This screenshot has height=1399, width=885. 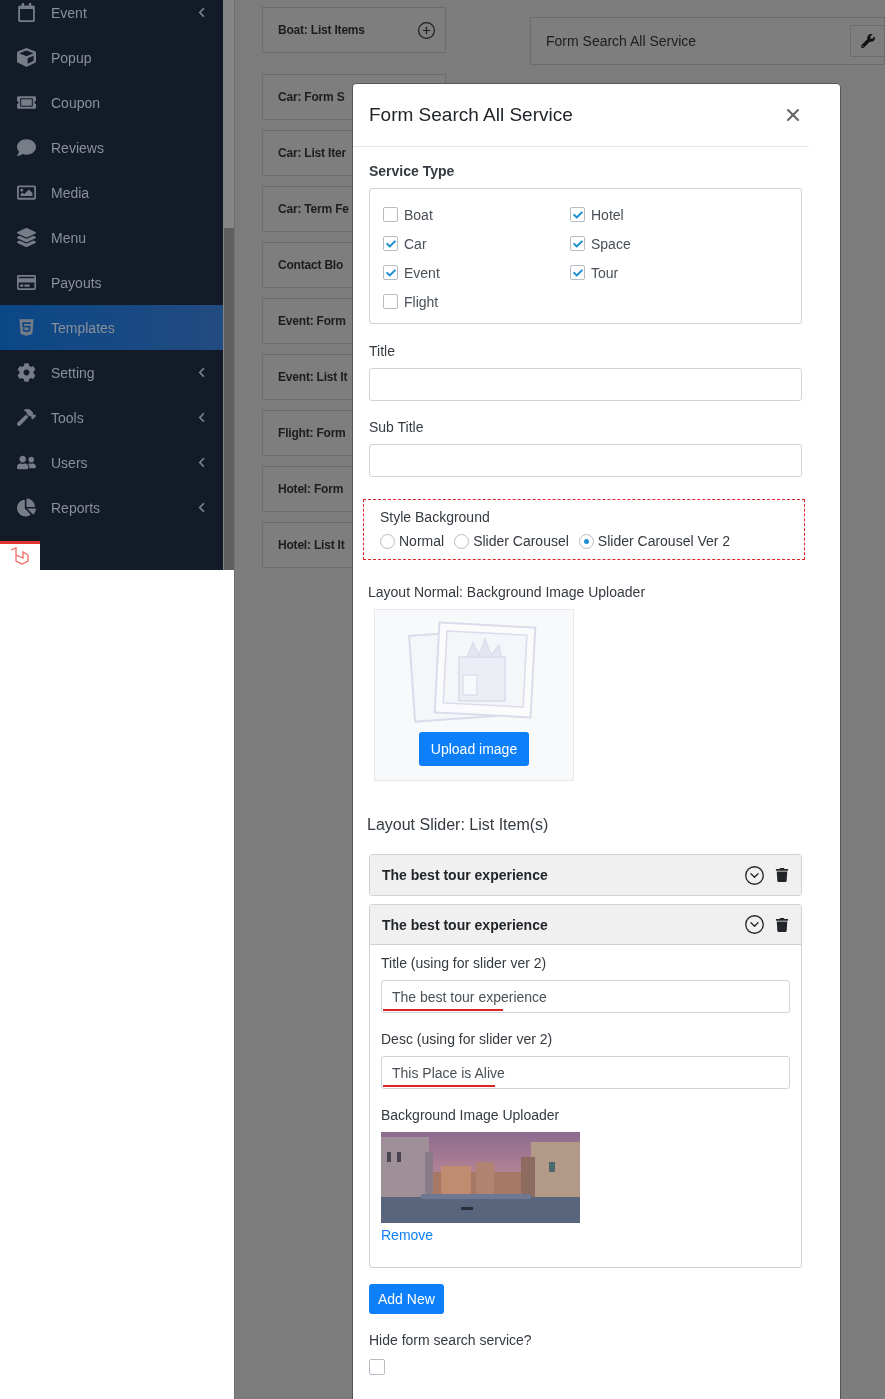 I want to click on field-label: Title (using for slider ver 2), so click(x=464, y=963).